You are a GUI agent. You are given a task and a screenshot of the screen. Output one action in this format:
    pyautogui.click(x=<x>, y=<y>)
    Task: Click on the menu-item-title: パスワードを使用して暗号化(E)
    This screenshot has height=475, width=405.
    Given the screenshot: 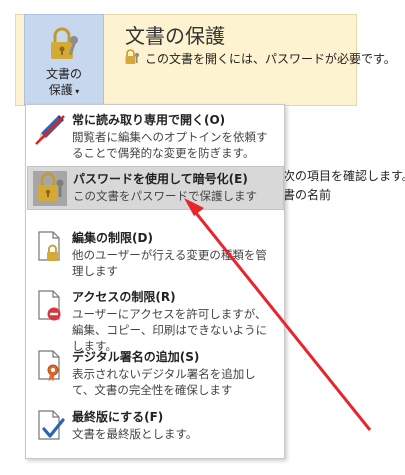 What is the action you would take?
    pyautogui.click(x=160, y=179)
    